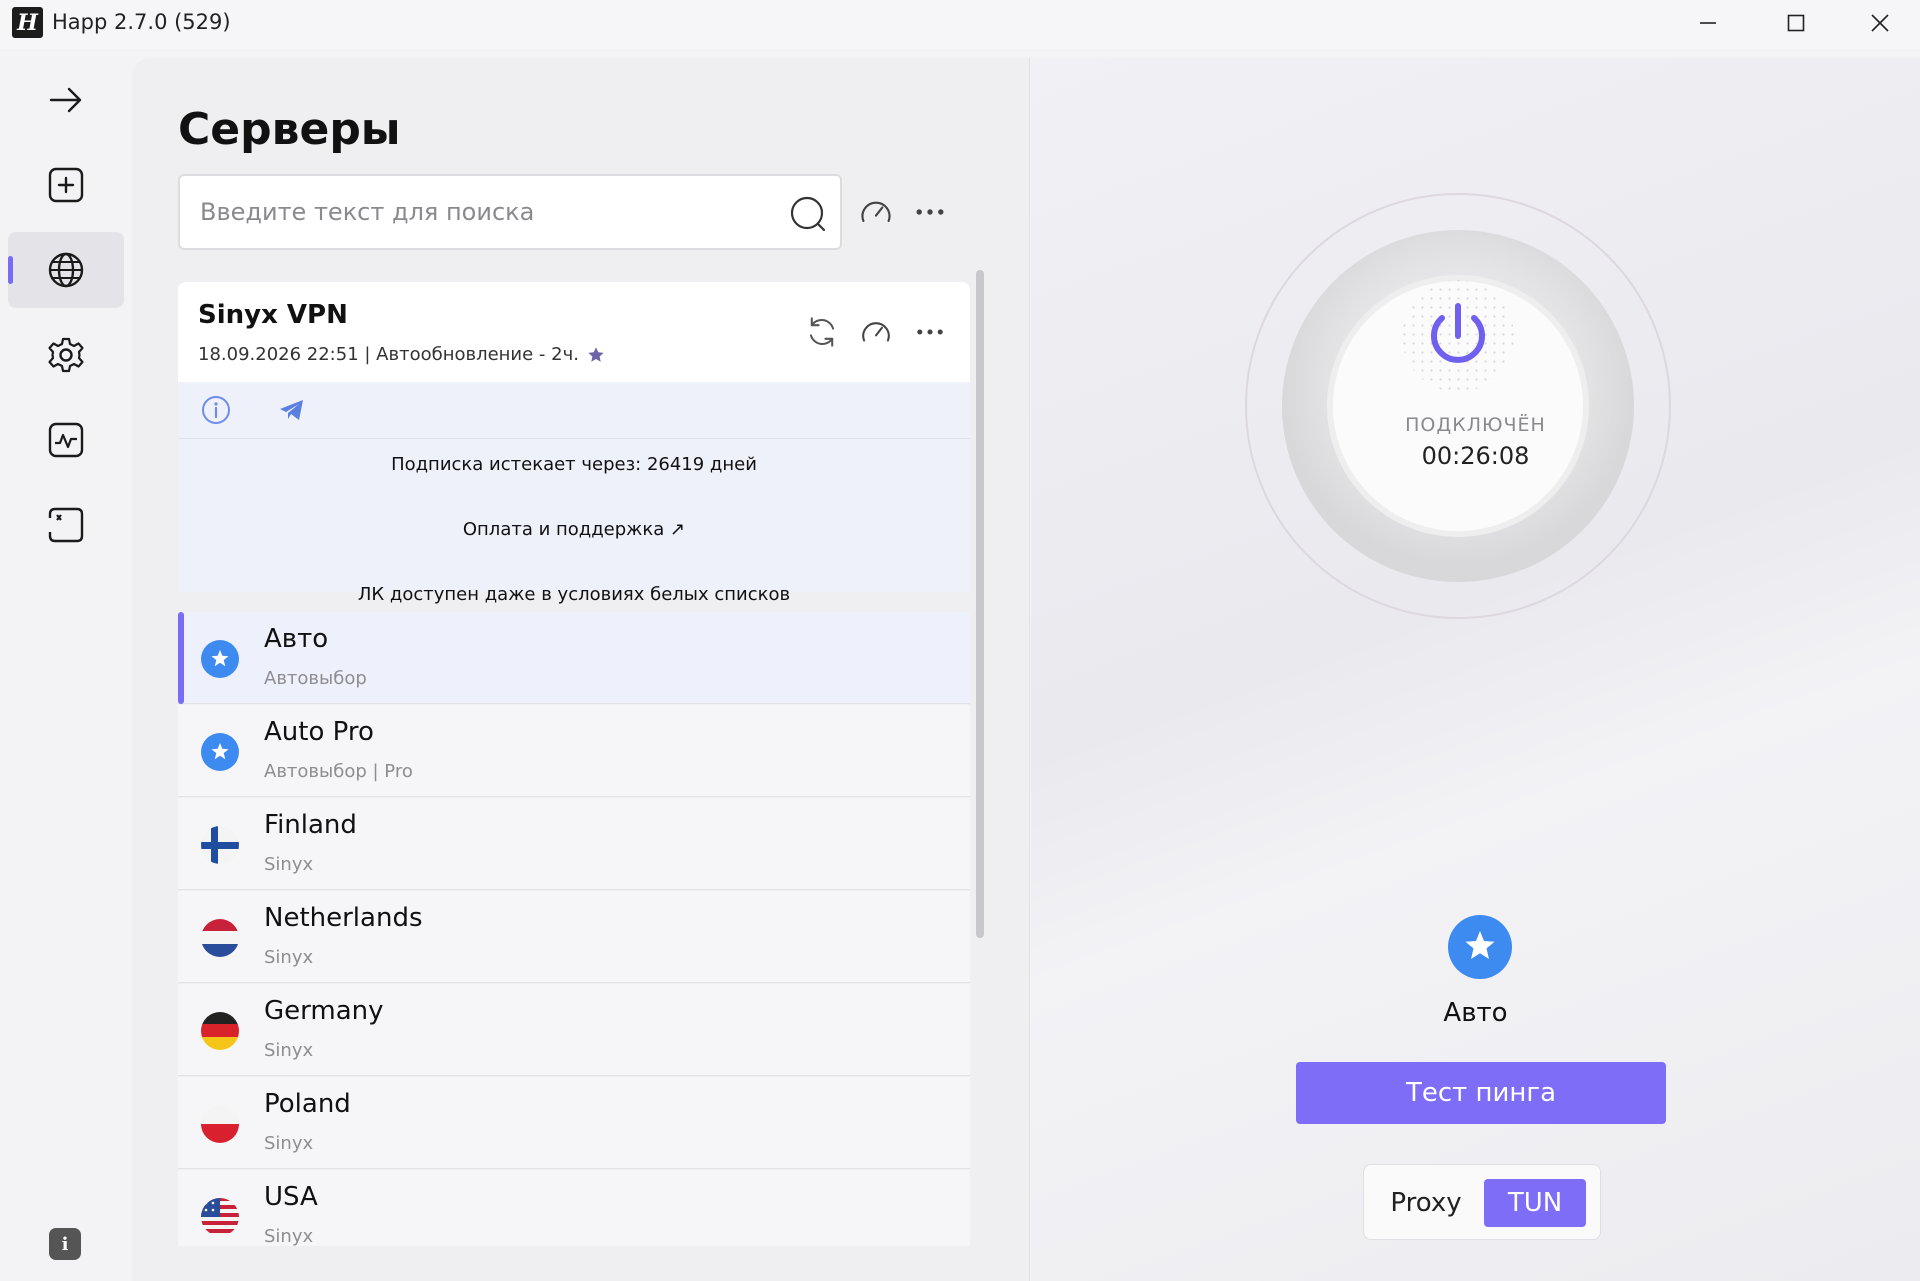 The image size is (1920, 1281). What do you see at coordinates (1480, 947) in the screenshot?
I see `selected-server-star-icon` at bounding box center [1480, 947].